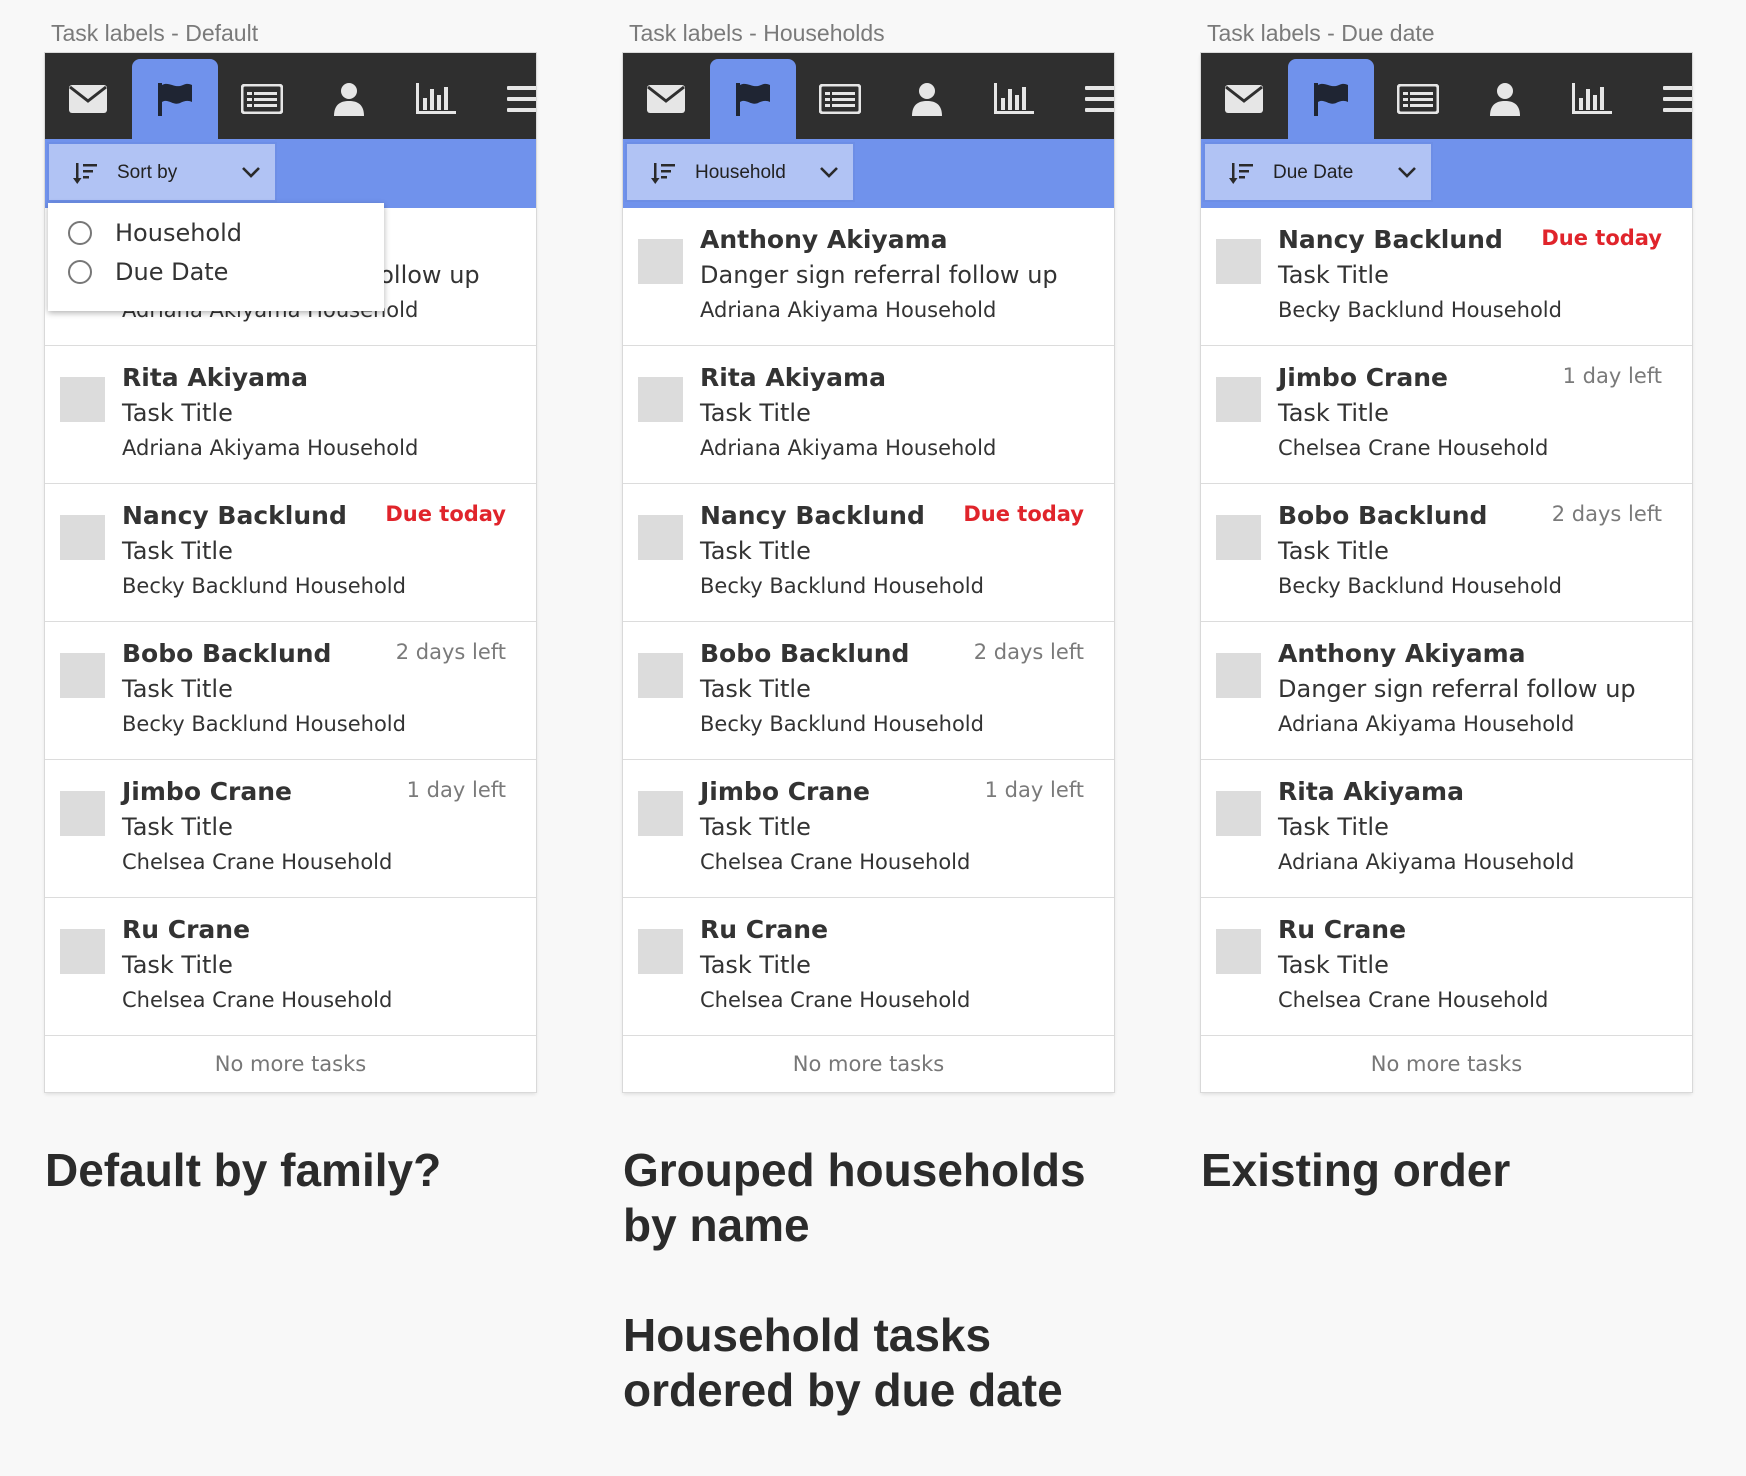 The height and width of the screenshot is (1476, 1746). What do you see at coordinates (1446, 173) in the screenshot?
I see `sort-bar: Due Date` at bounding box center [1446, 173].